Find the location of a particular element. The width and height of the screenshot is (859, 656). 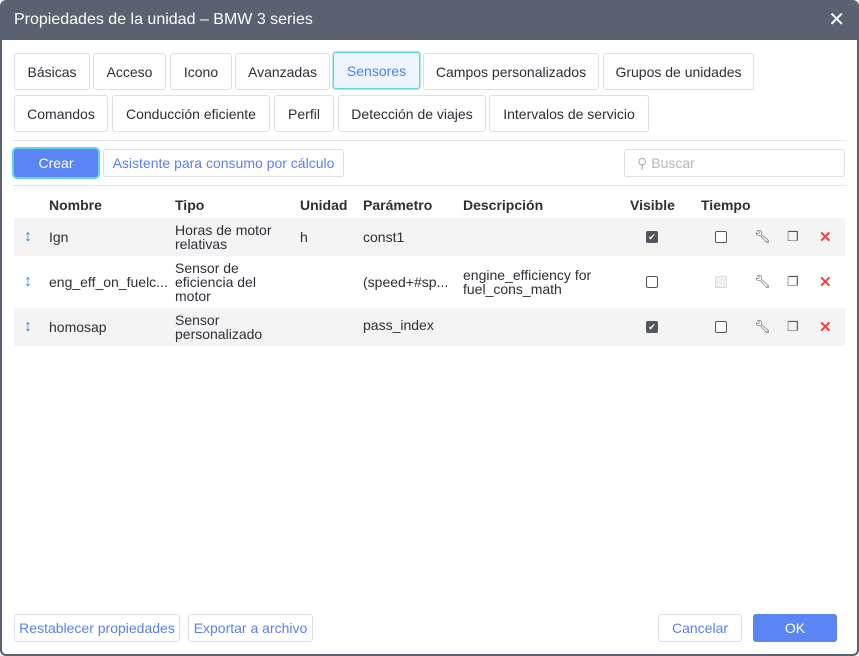

tab-icono: Icono is located at coordinates (201, 71).